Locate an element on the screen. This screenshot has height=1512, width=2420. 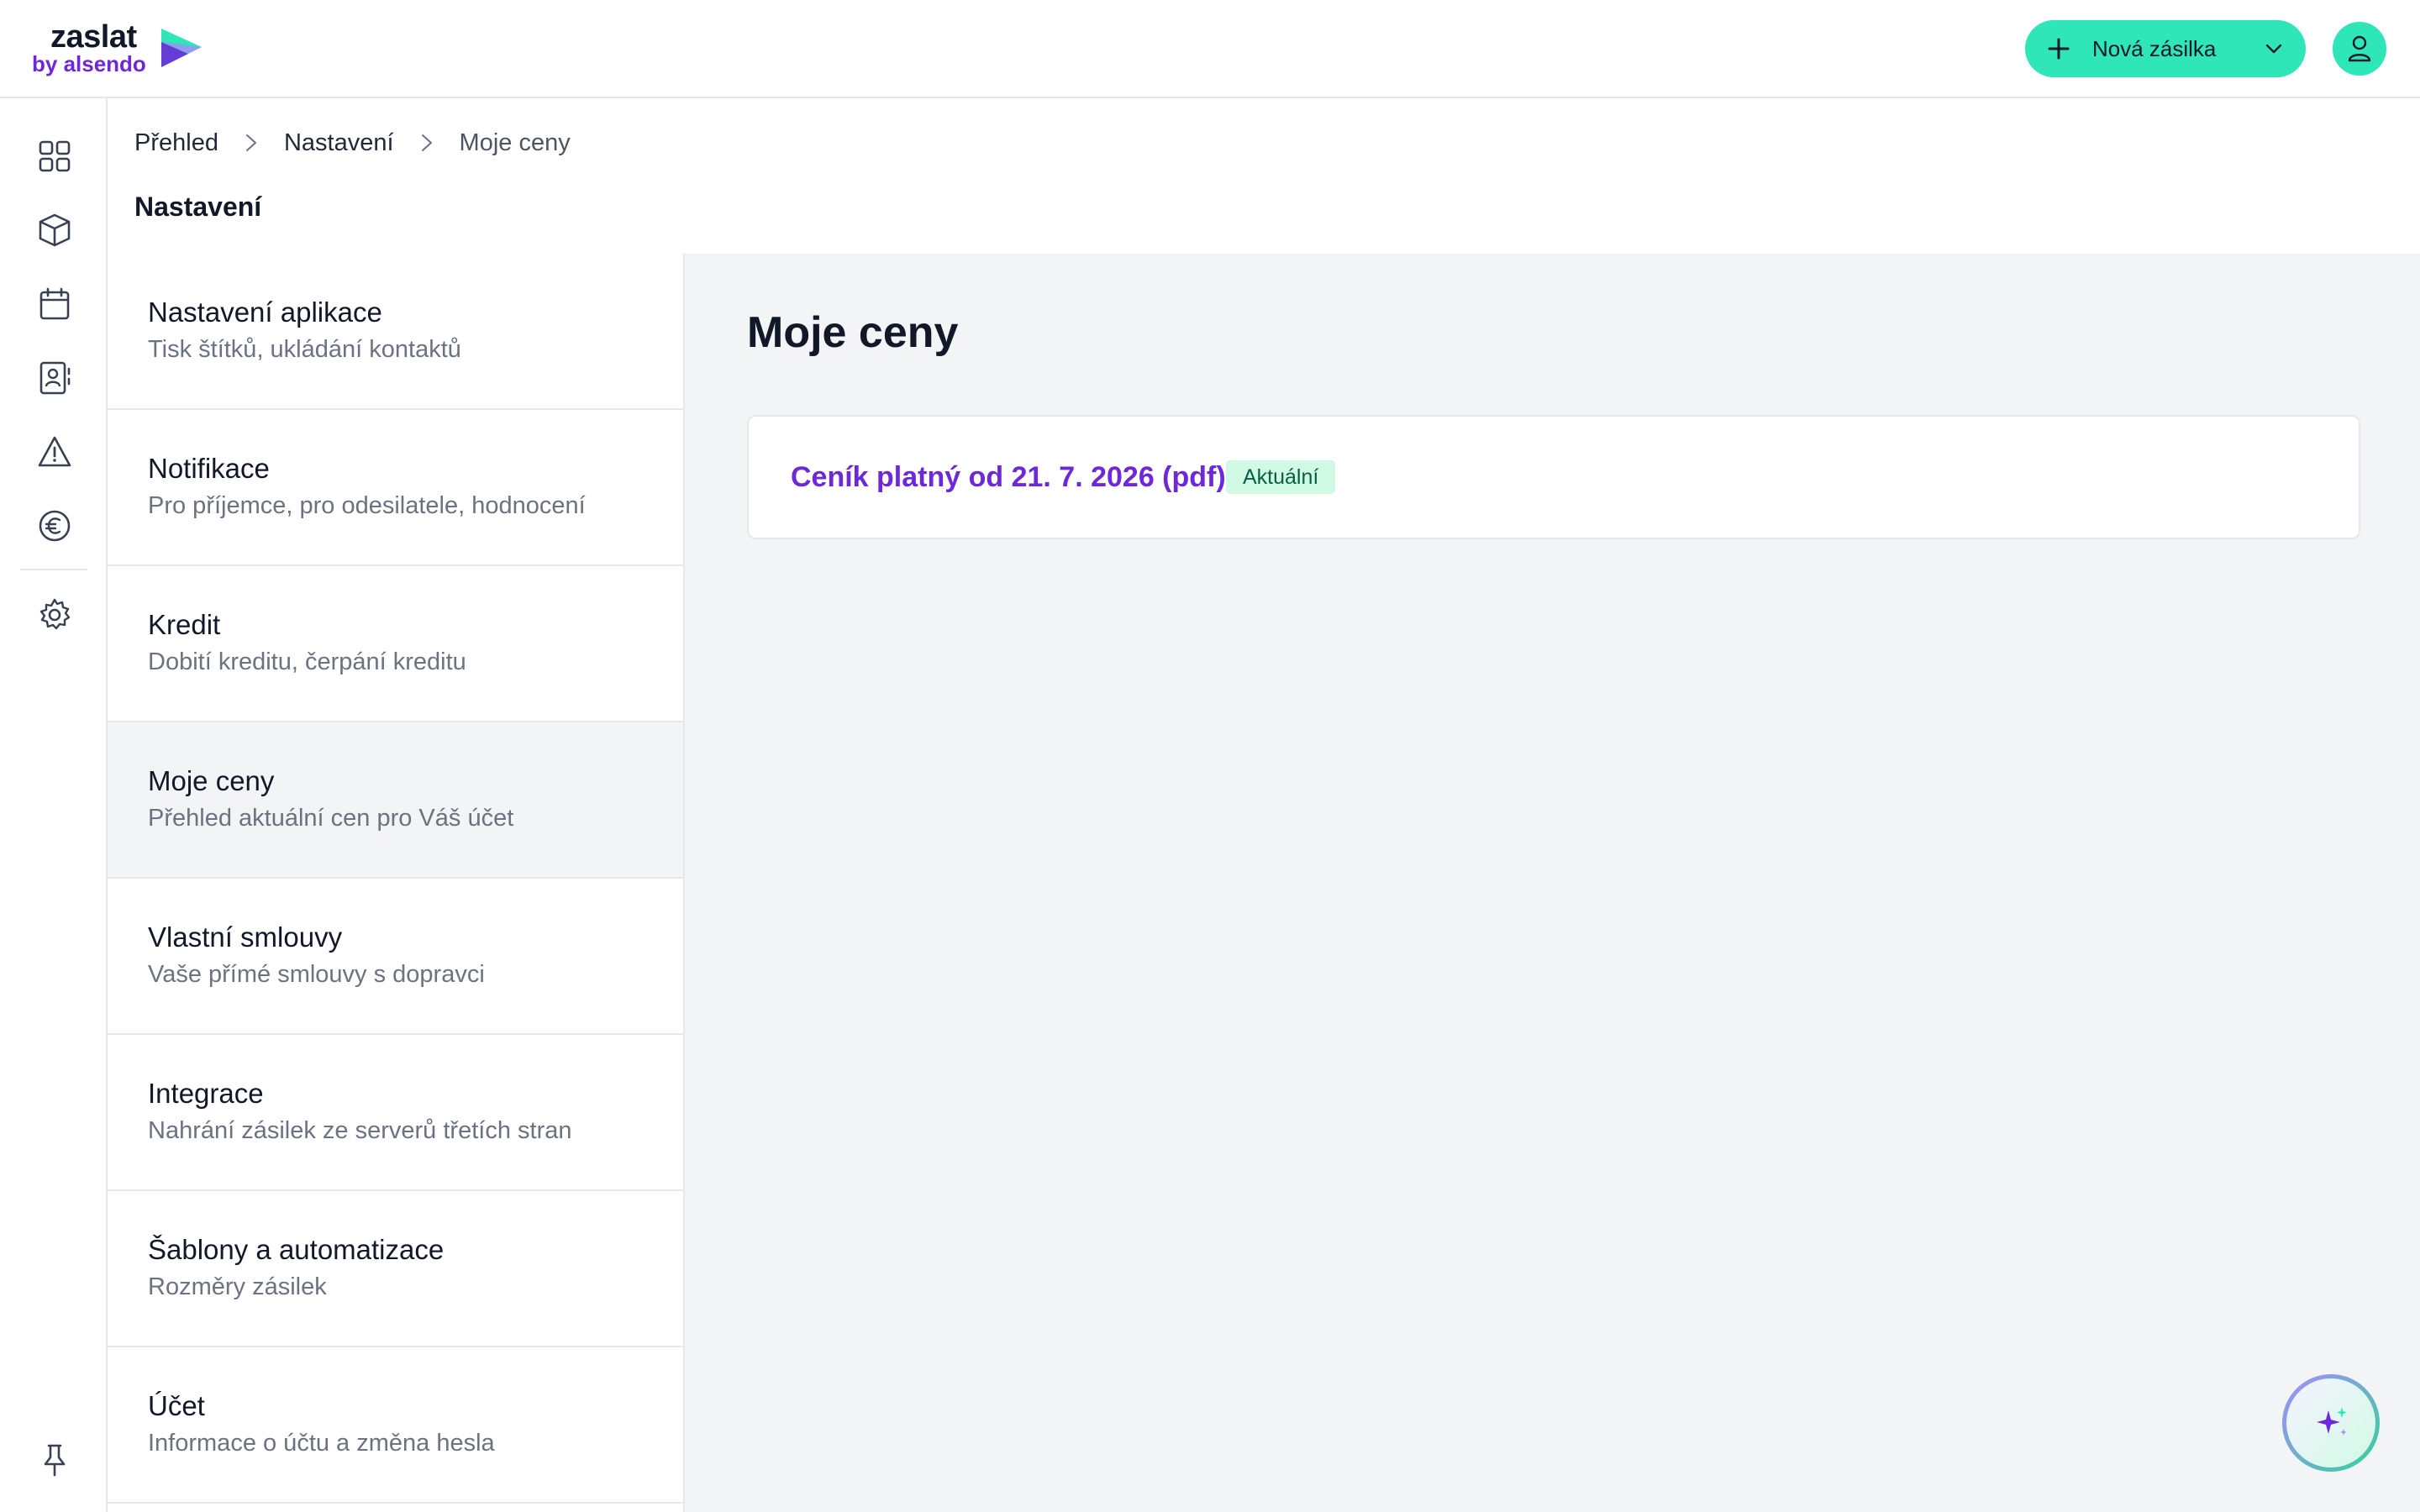
page-title: Moje ceny is located at coordinates (853, 332).